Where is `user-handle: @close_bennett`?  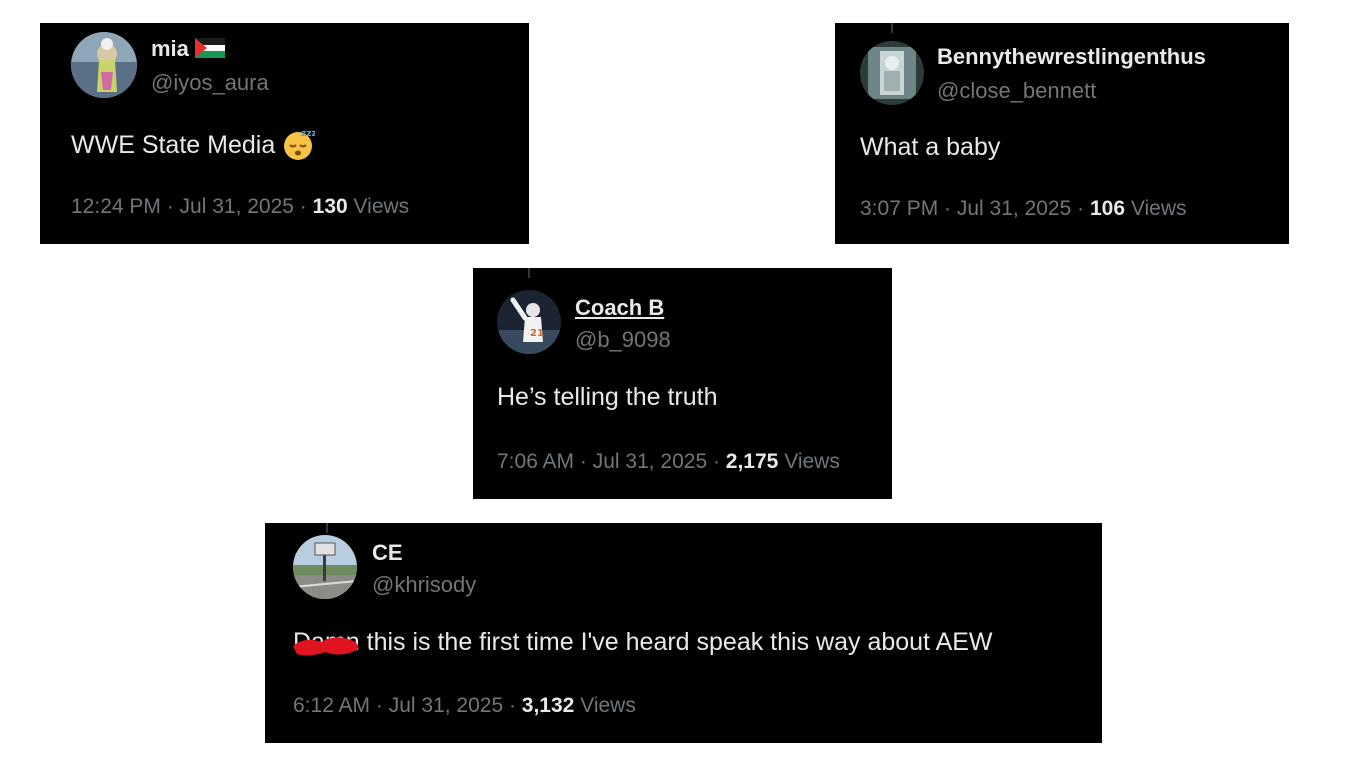 user-handle: @close_bennett is located at coordinates (1016, 91).